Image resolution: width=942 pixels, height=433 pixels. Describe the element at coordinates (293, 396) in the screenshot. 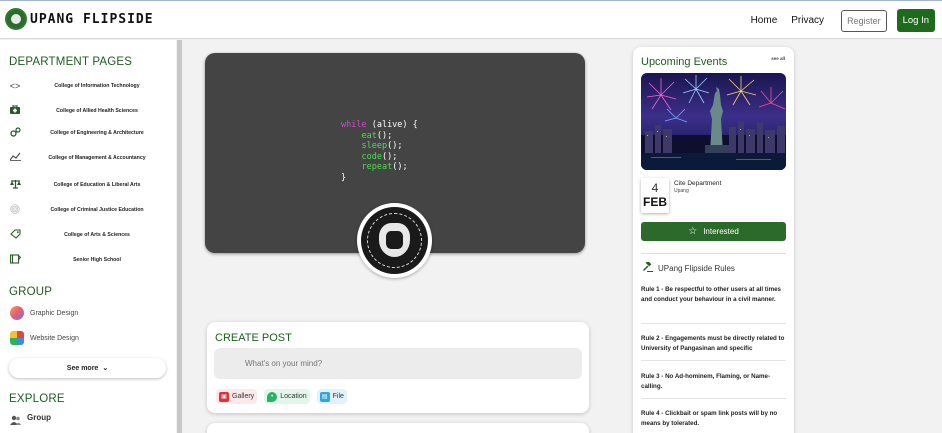

I see `location-label: Location` at that location.